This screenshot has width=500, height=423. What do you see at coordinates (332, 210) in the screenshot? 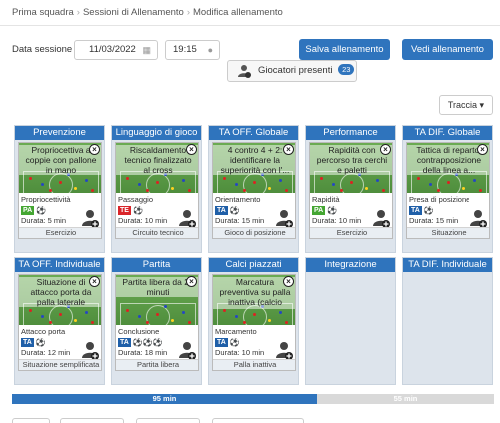
I see `ball-icon: ⚽` at bounding box center [332, 210].